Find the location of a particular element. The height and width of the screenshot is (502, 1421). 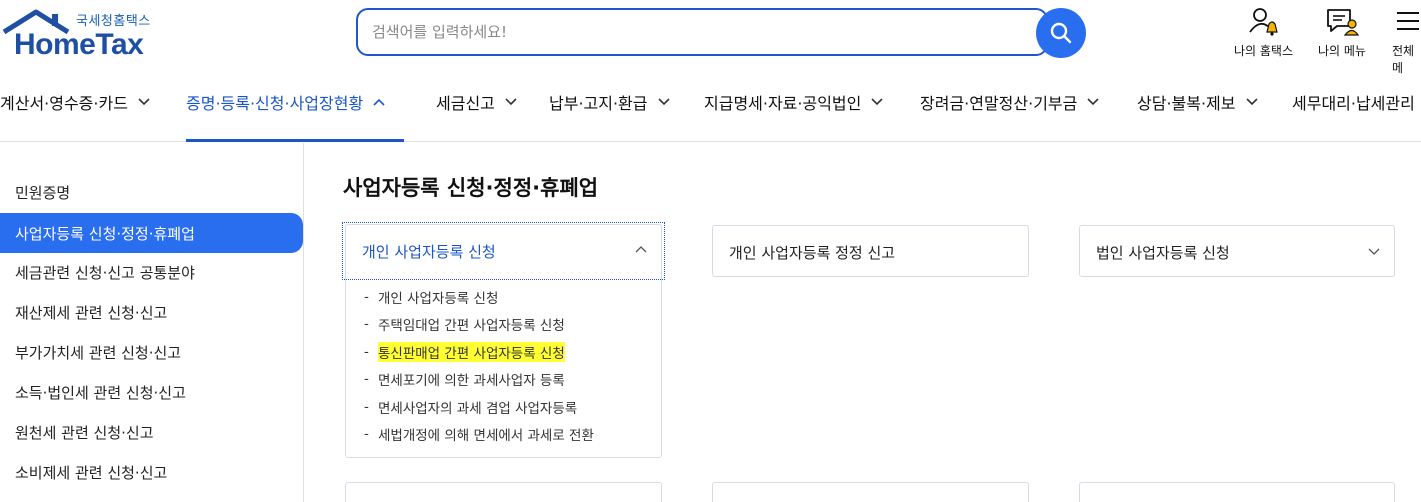

search-button is located at coordinates (1061, 33).